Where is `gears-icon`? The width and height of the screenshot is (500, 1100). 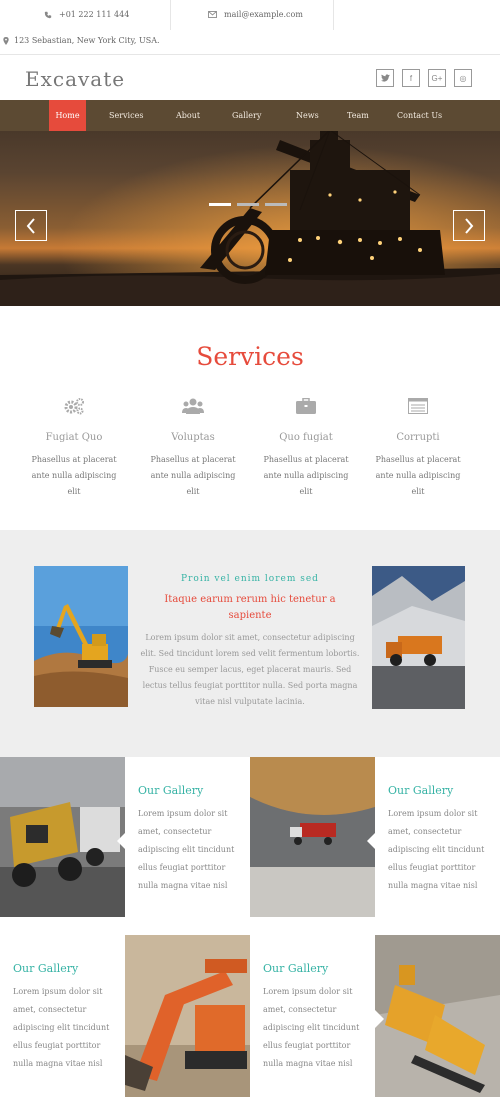 gears-icon is located at coordinates (74, 406).